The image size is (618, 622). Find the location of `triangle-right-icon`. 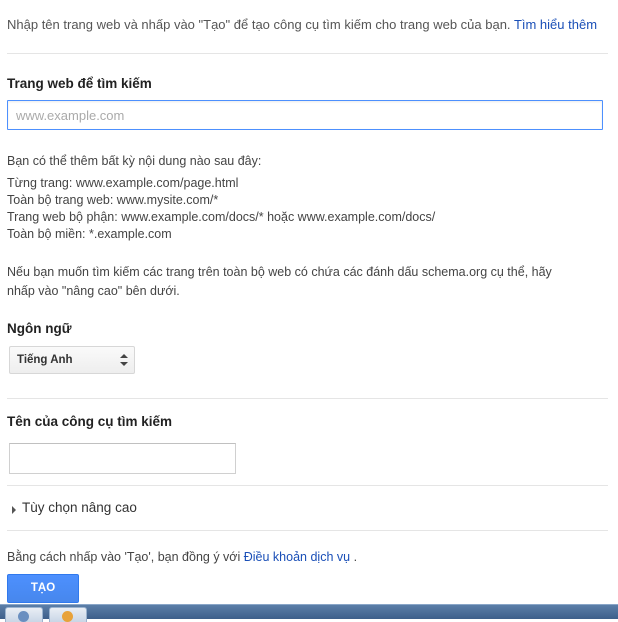

triangle-right-icon is located at coordinates (14, 509).